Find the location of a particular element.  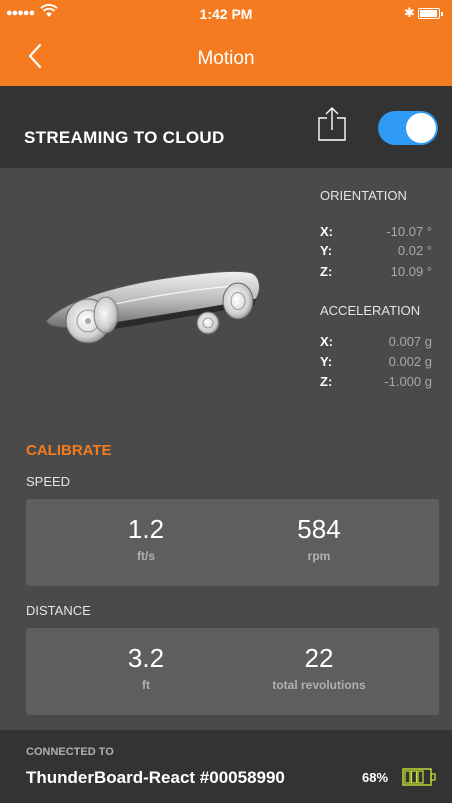

speed-card: 1.2 ft/s 584 rpm is located at coordinates (232, 542).